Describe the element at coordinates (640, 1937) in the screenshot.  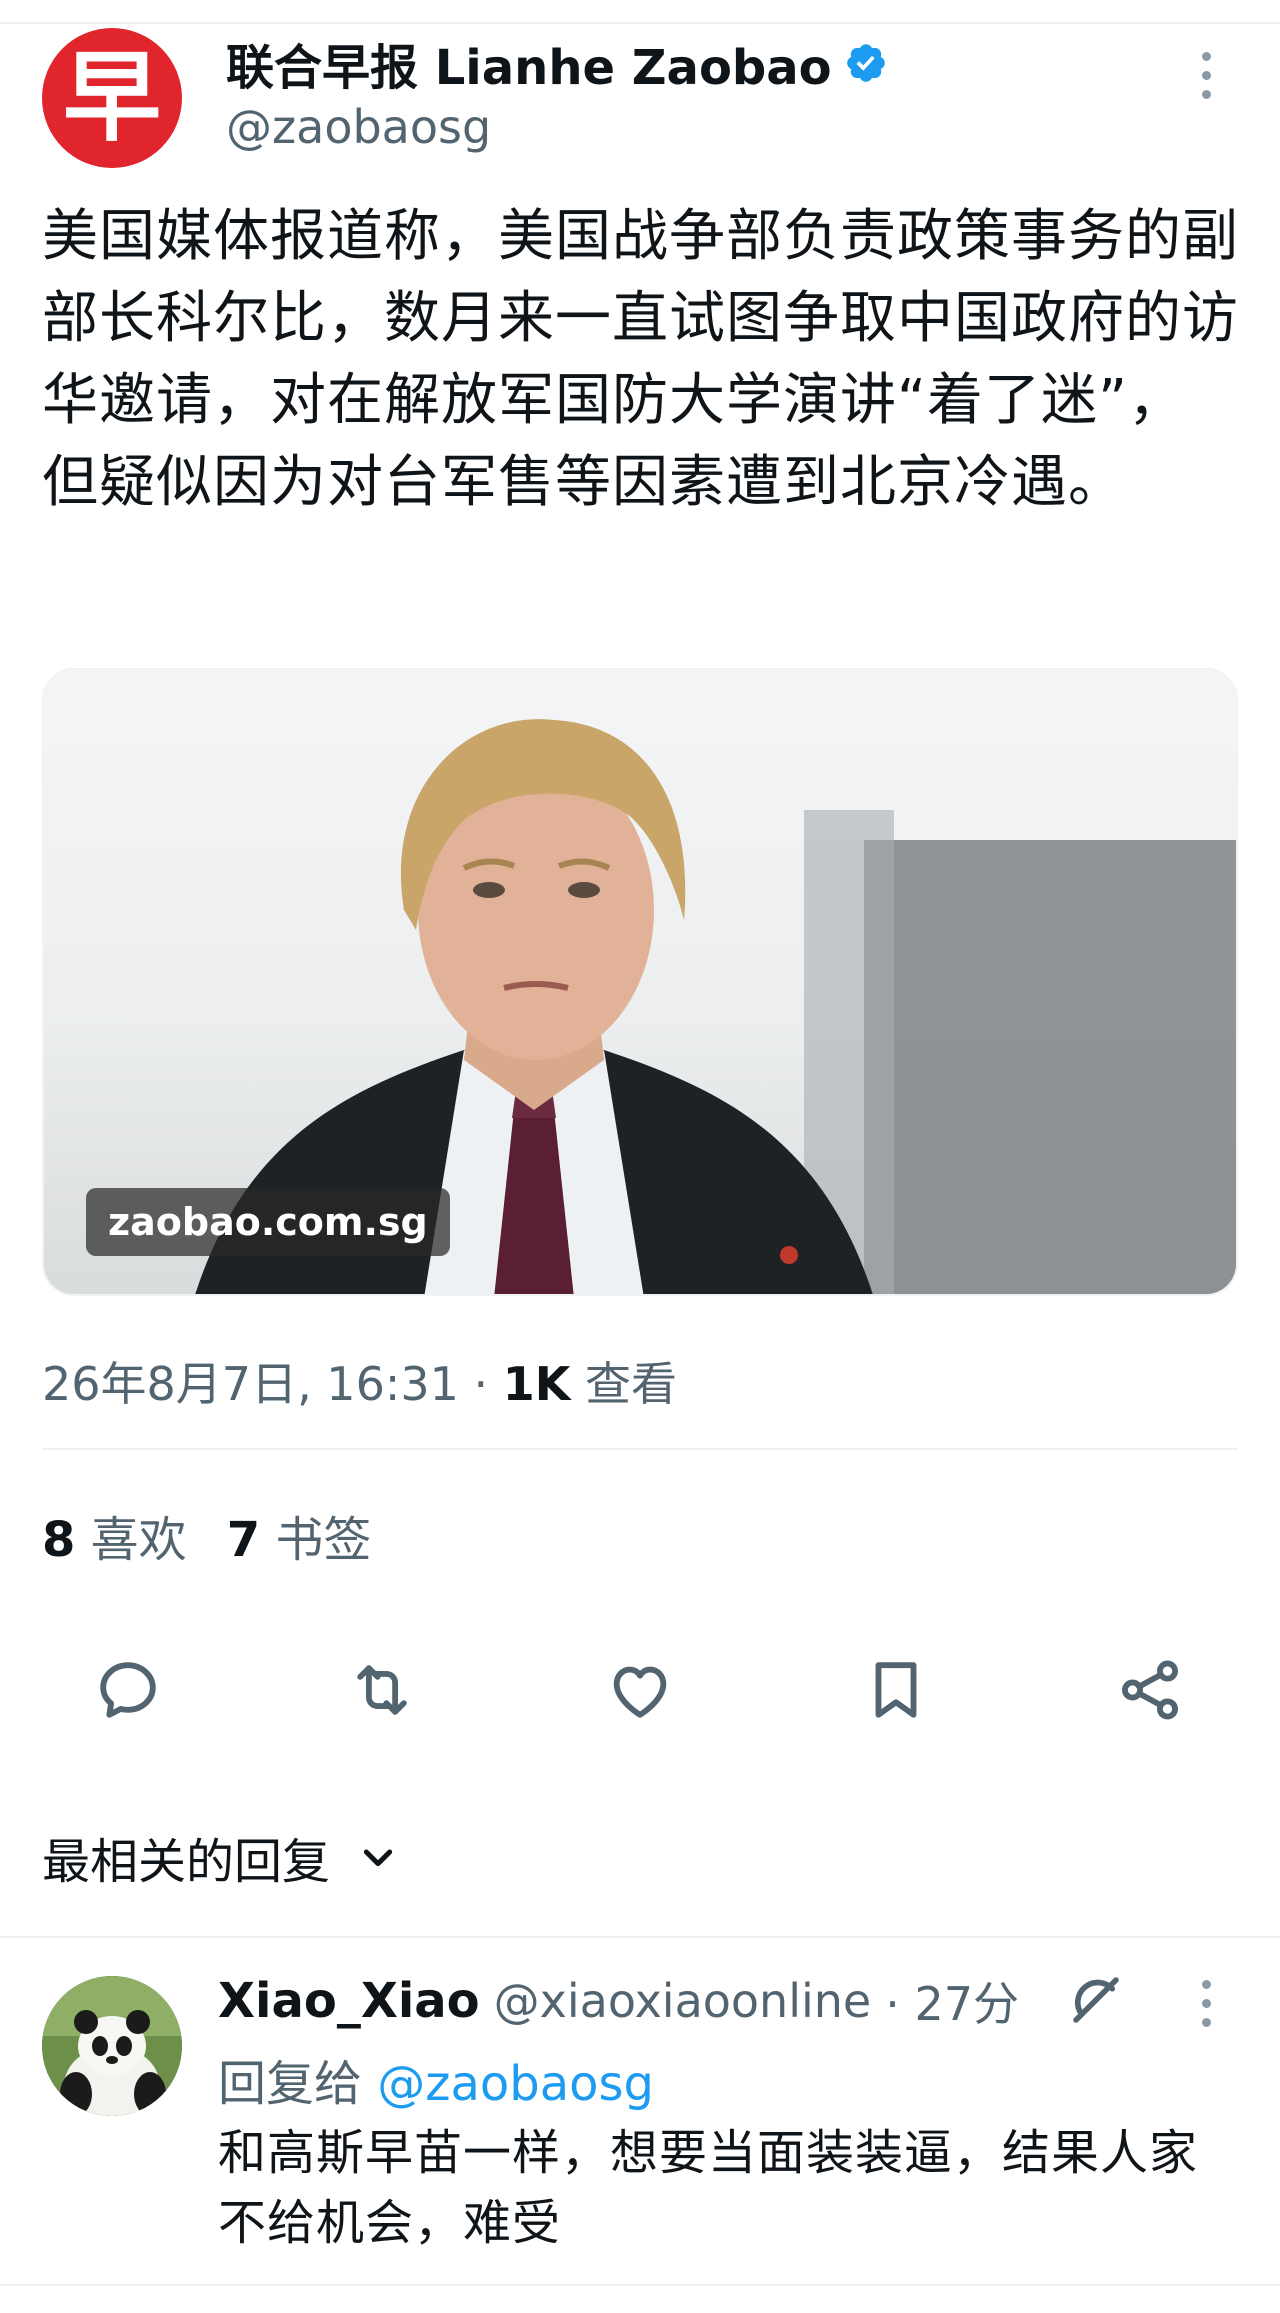
I see `replies-divider` at that location.